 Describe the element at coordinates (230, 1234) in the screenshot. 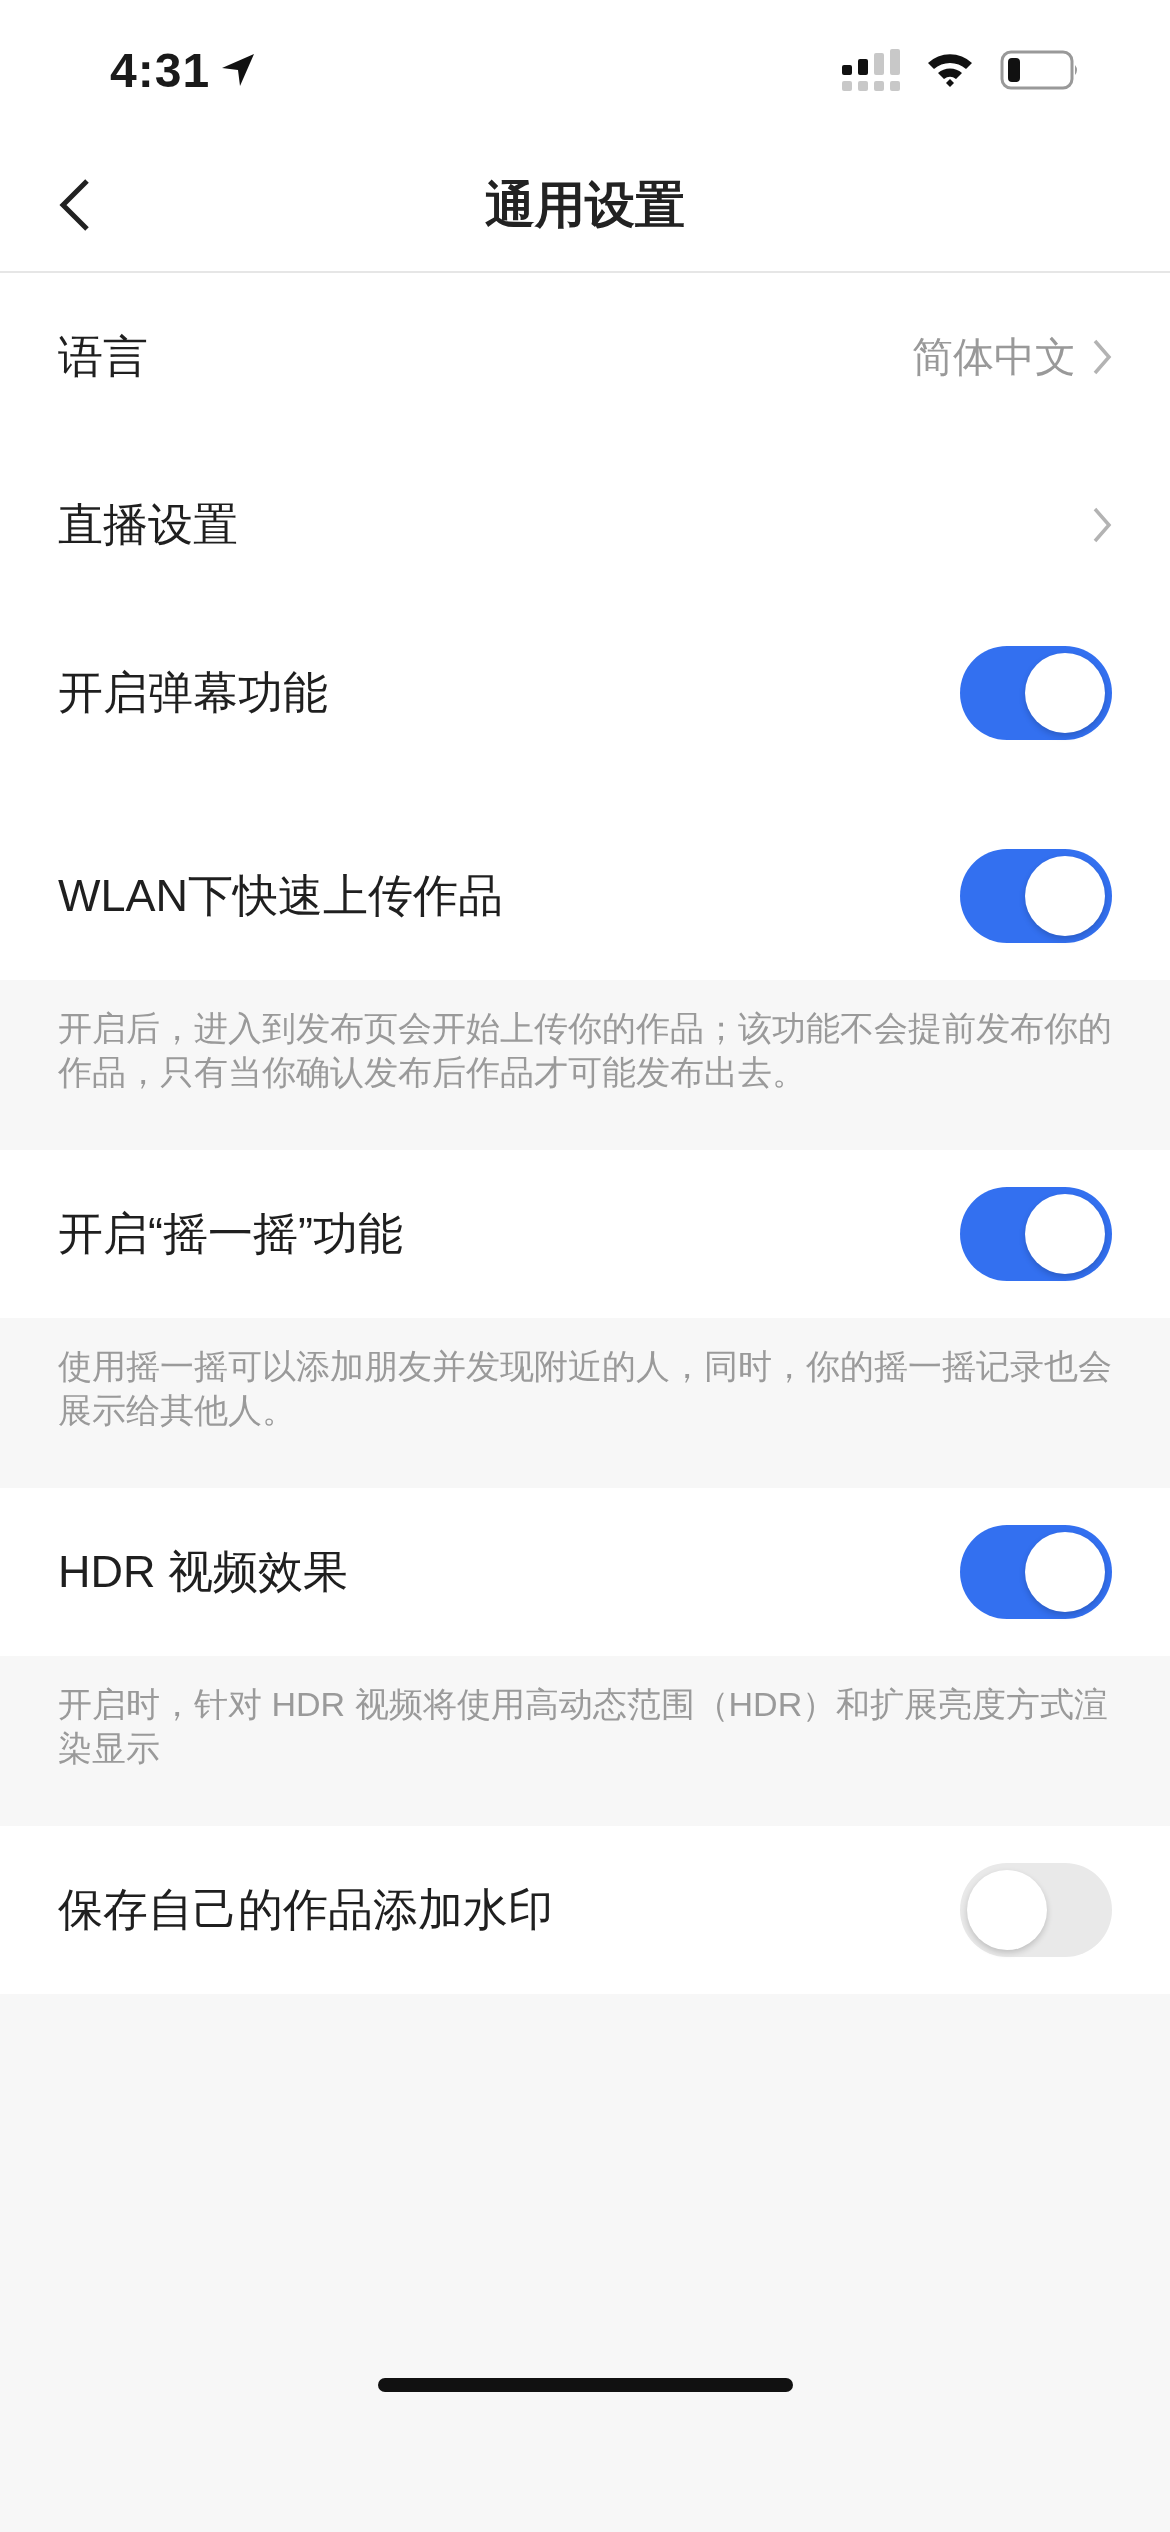

I see `row-label: 开启“摇一摇”功能` at that location.